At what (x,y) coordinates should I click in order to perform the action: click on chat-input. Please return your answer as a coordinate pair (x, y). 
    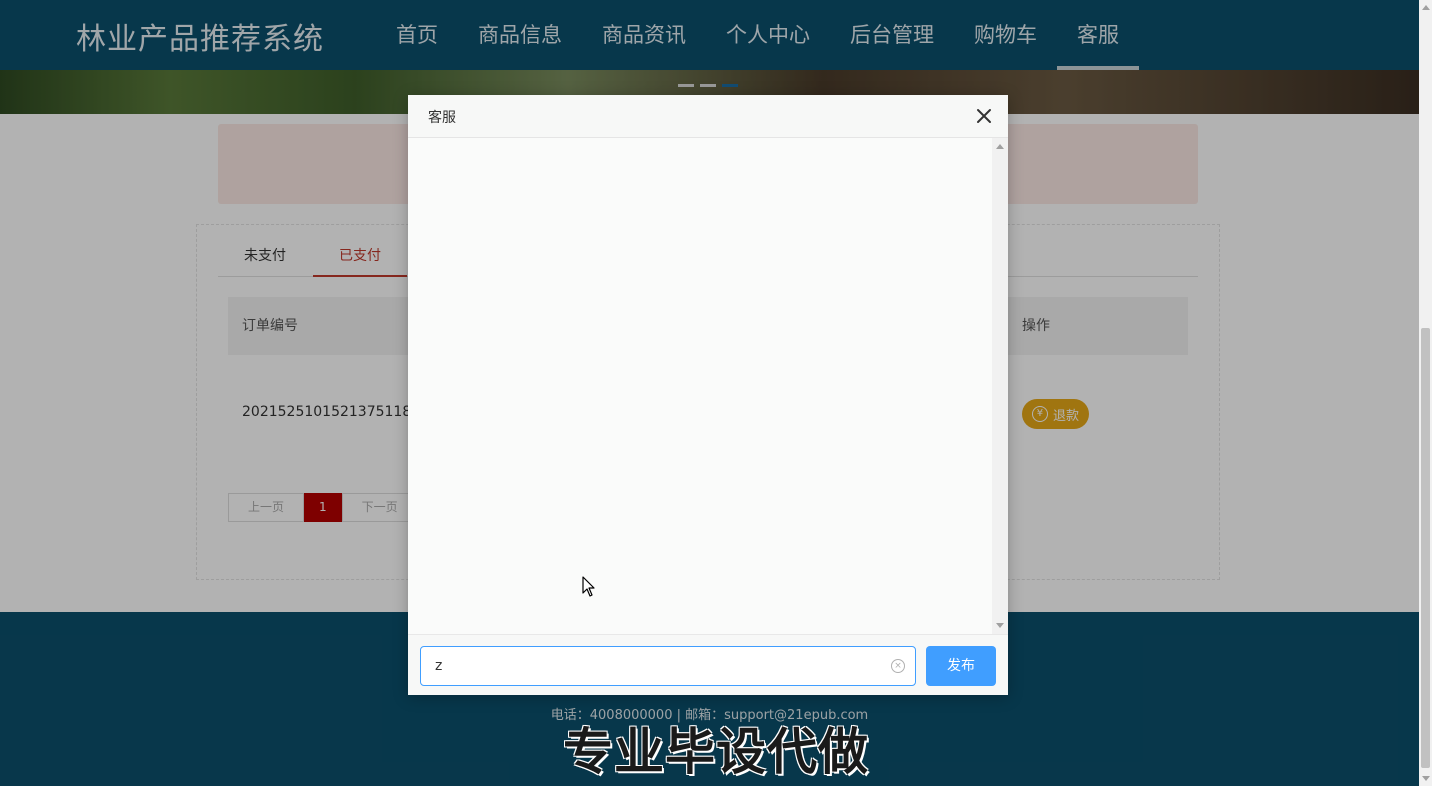
    Looking at the image, I should click on (651, 666).